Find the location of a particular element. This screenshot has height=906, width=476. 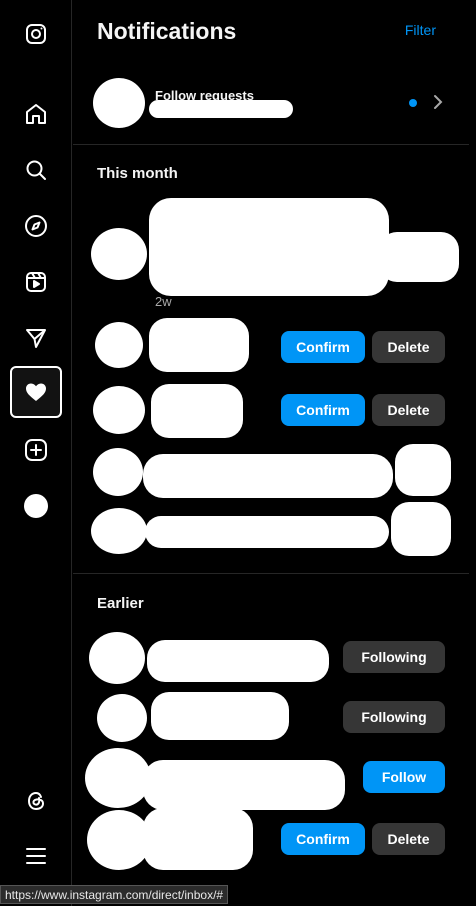

follow-button: Follow is located at coordinates (404, 777).